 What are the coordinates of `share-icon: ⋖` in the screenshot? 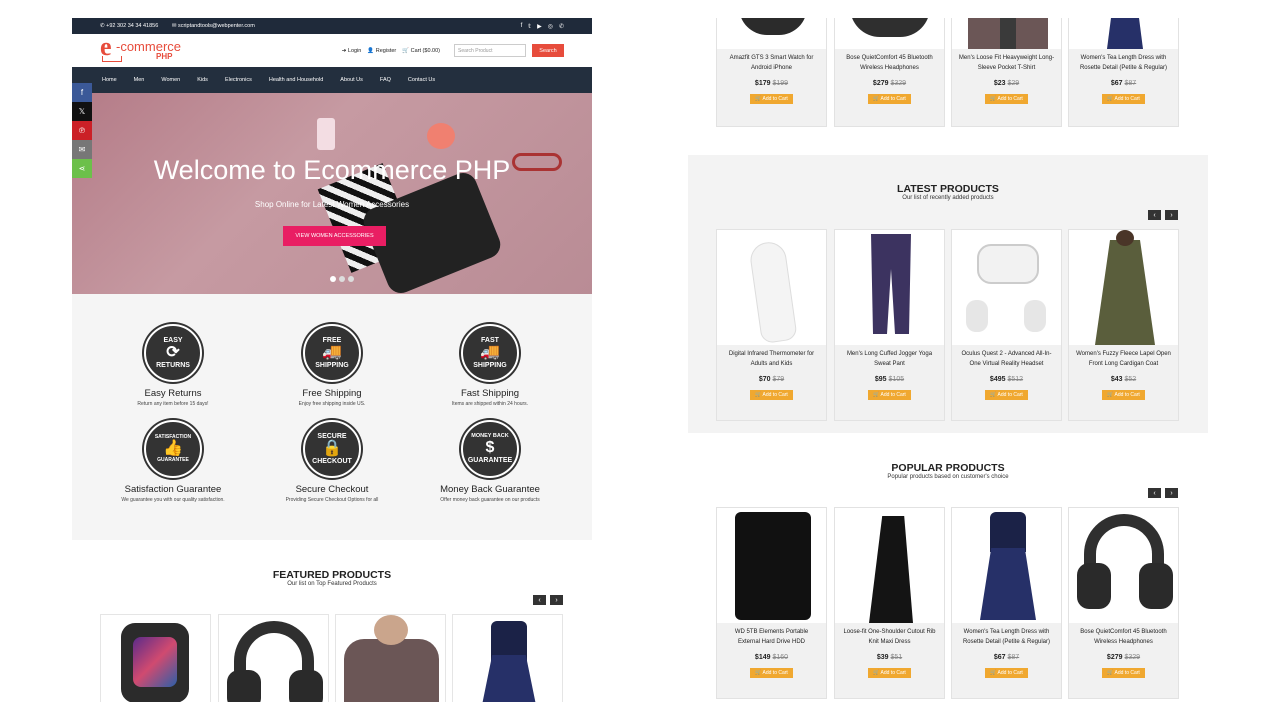 It's located at (82, 168).